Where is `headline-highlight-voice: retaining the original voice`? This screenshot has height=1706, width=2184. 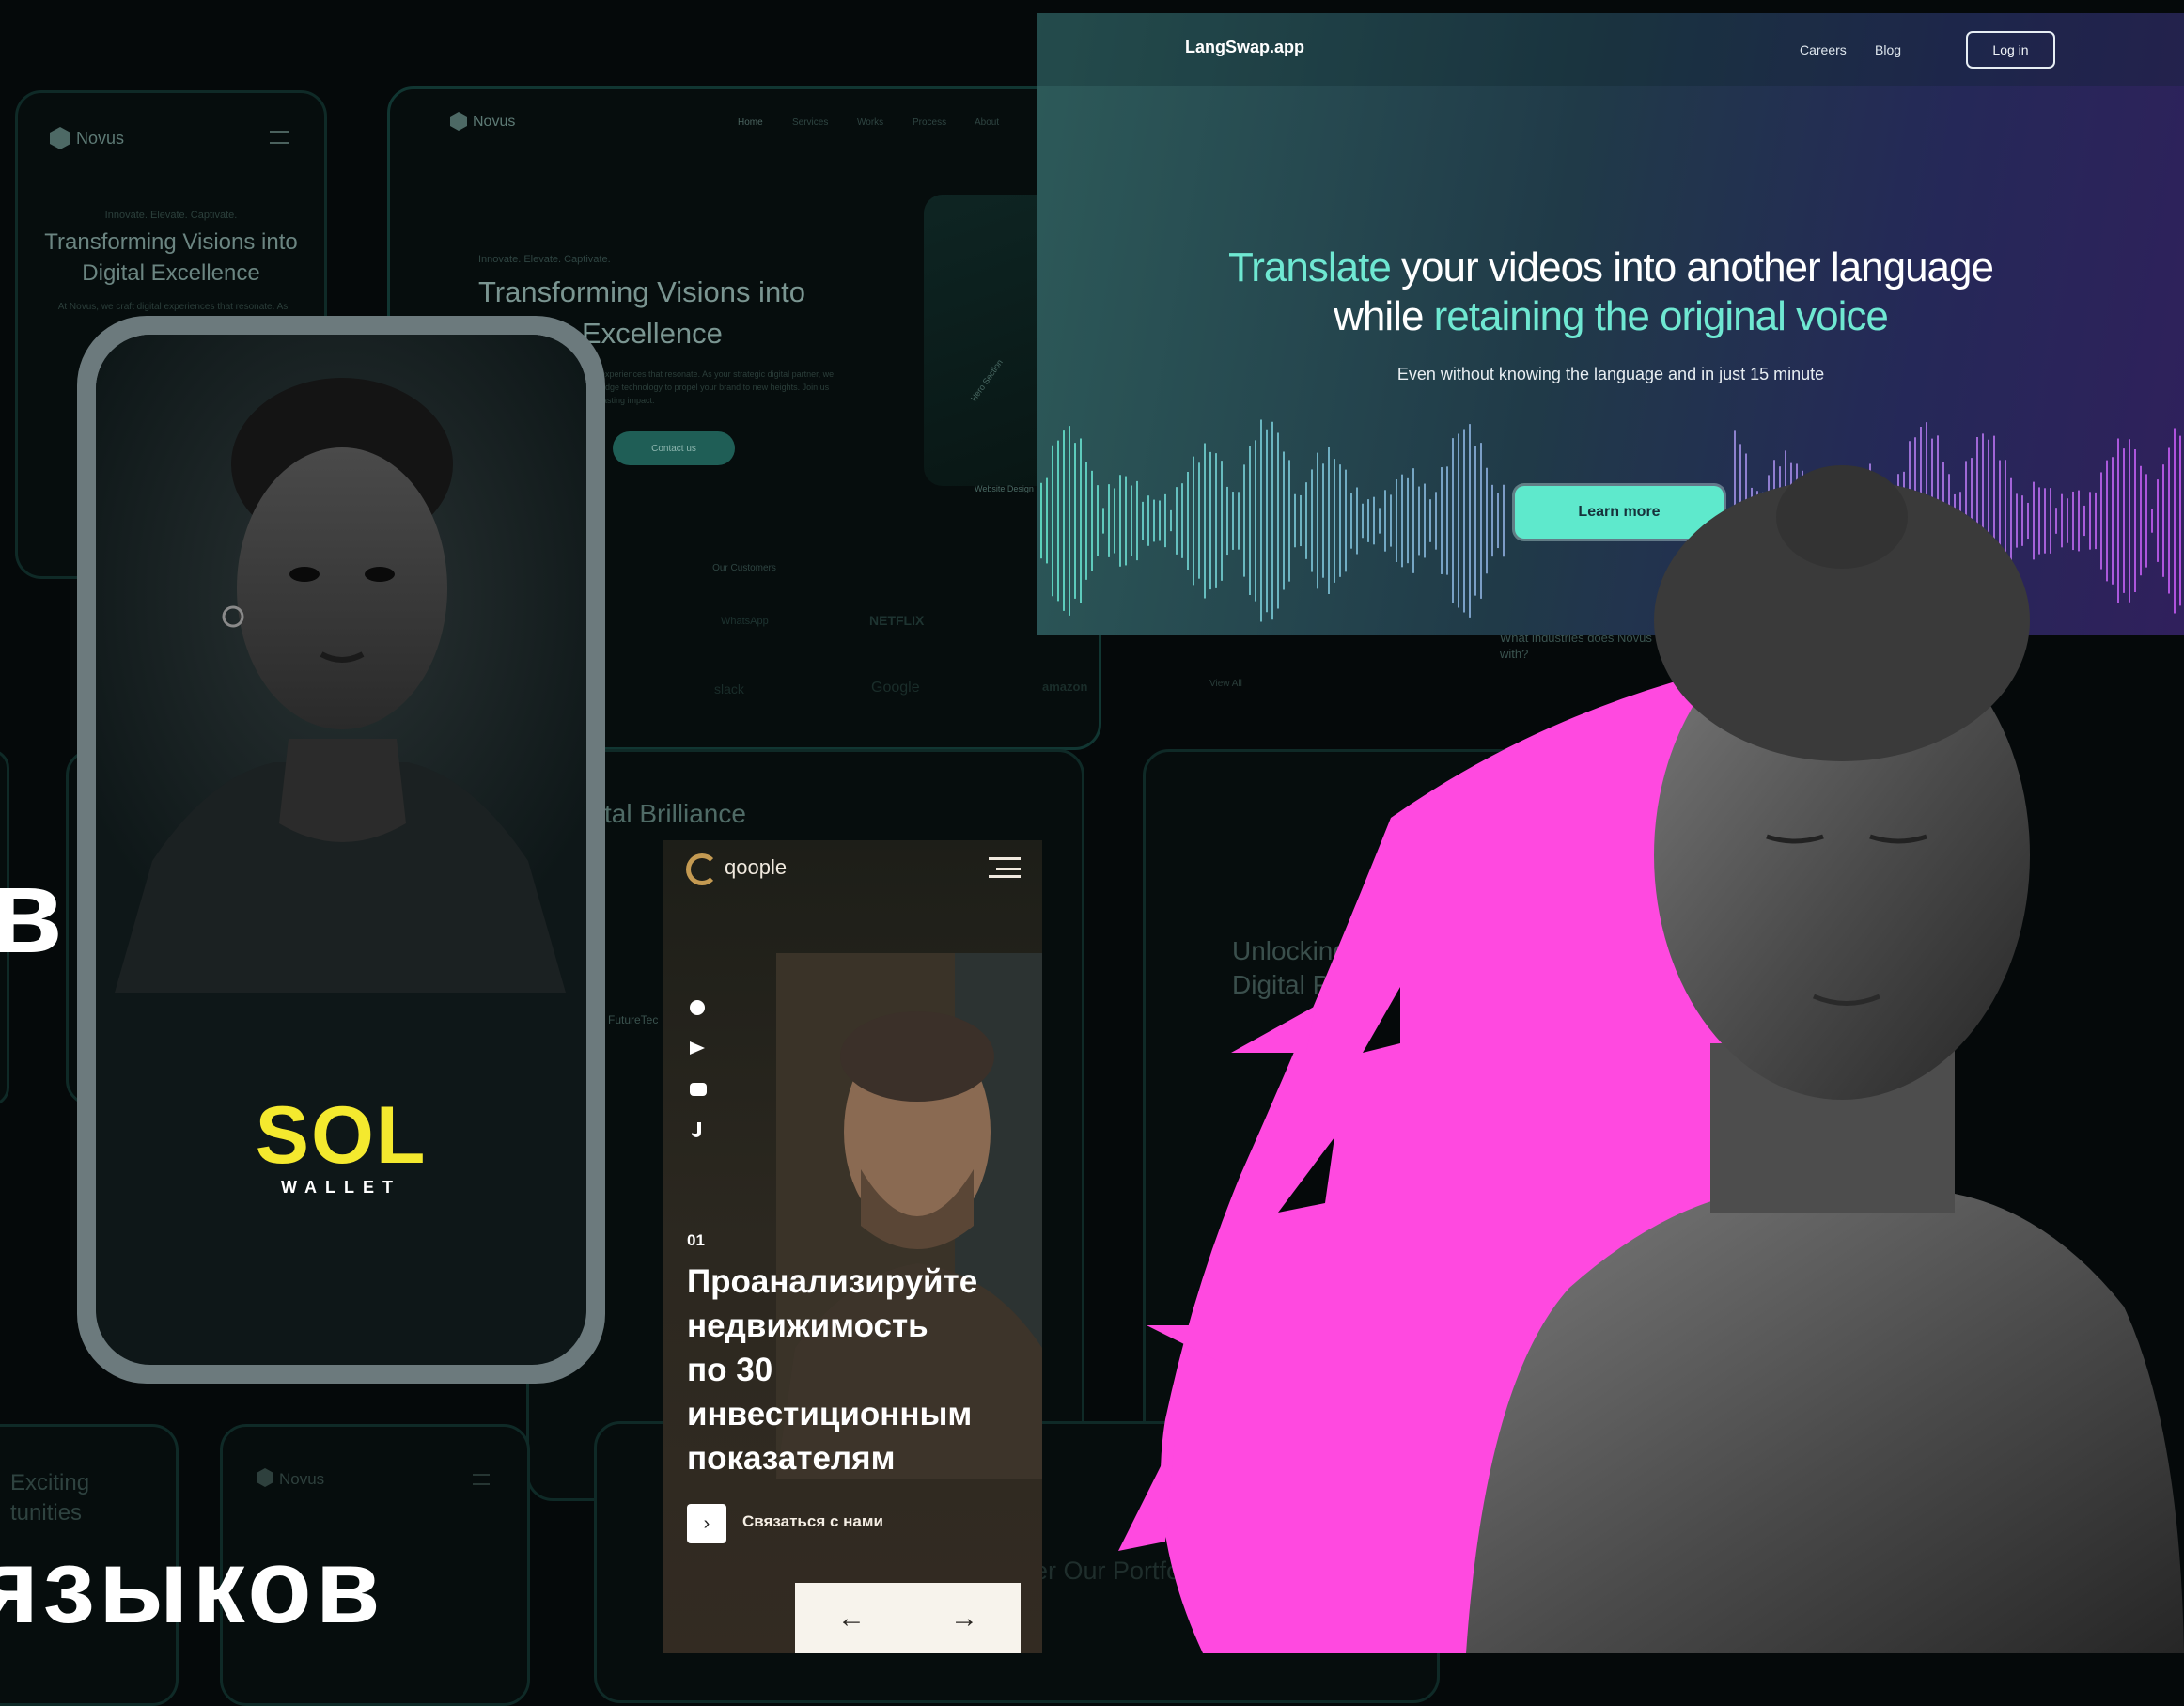
headline-highlight-voice: retaining the original voice is located at coordinates (1661, 316).